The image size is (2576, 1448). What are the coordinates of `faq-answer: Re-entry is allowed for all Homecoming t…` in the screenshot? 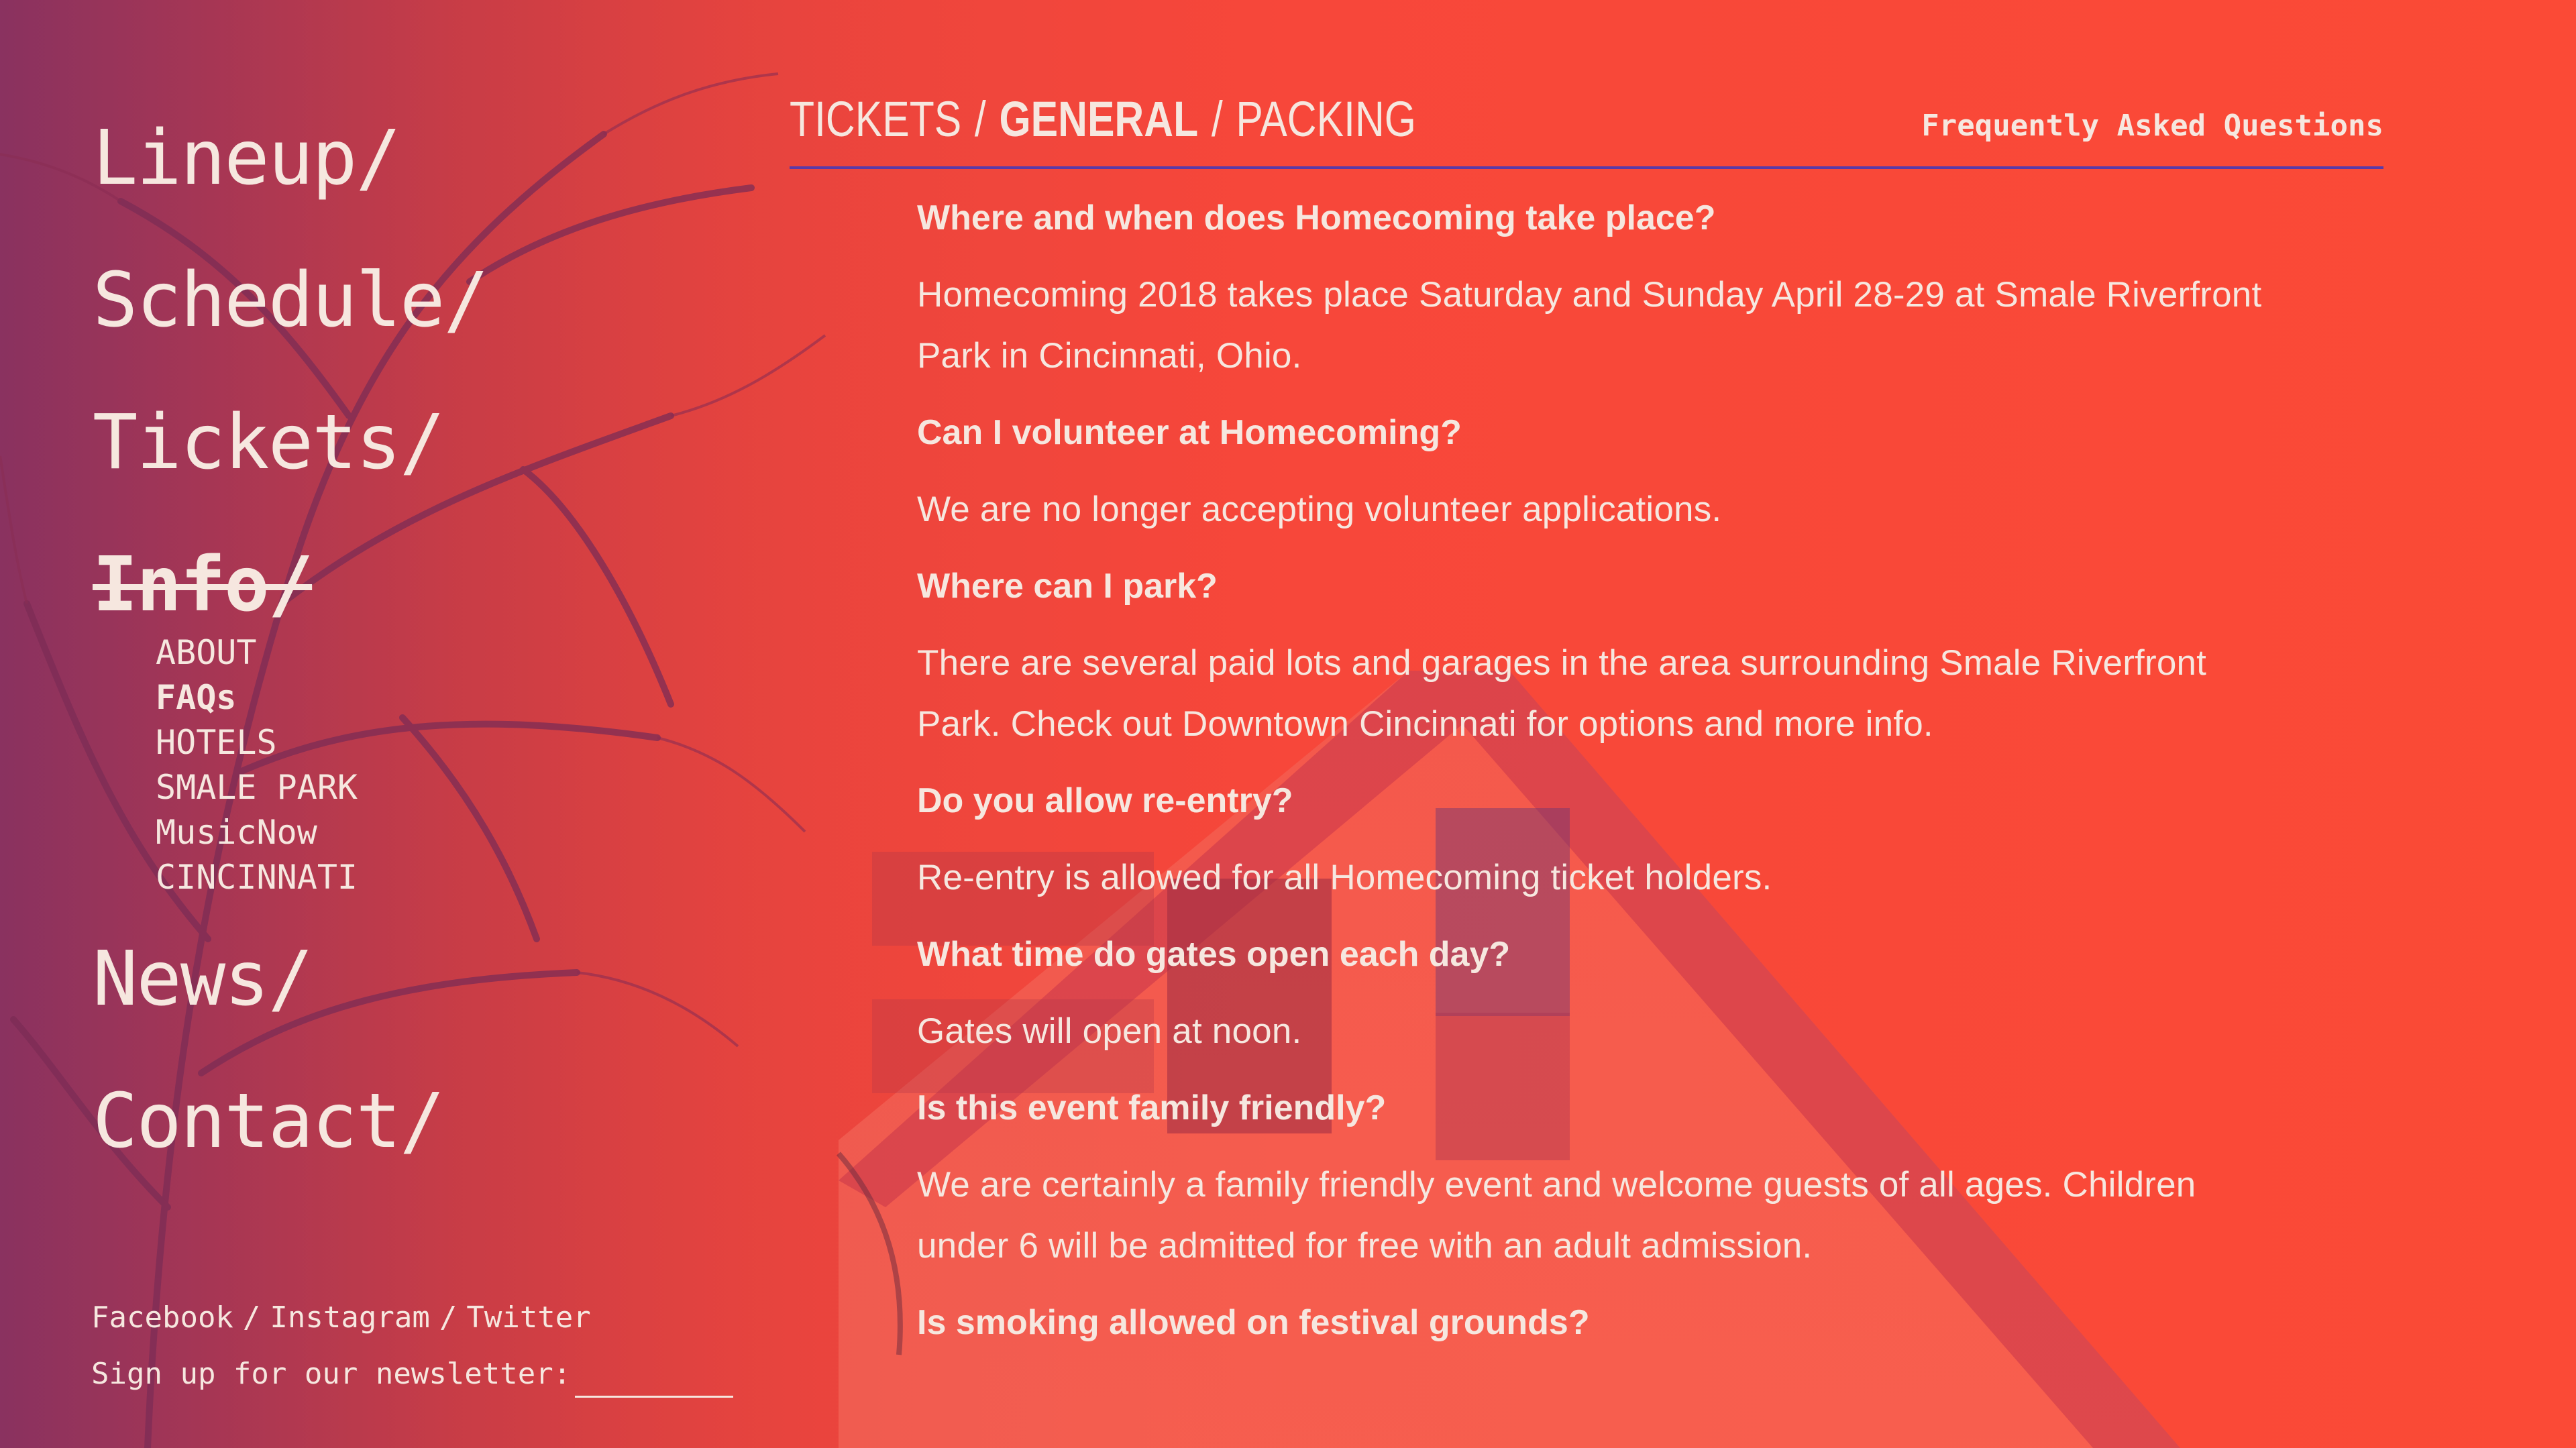 It's located at (1344, 877).